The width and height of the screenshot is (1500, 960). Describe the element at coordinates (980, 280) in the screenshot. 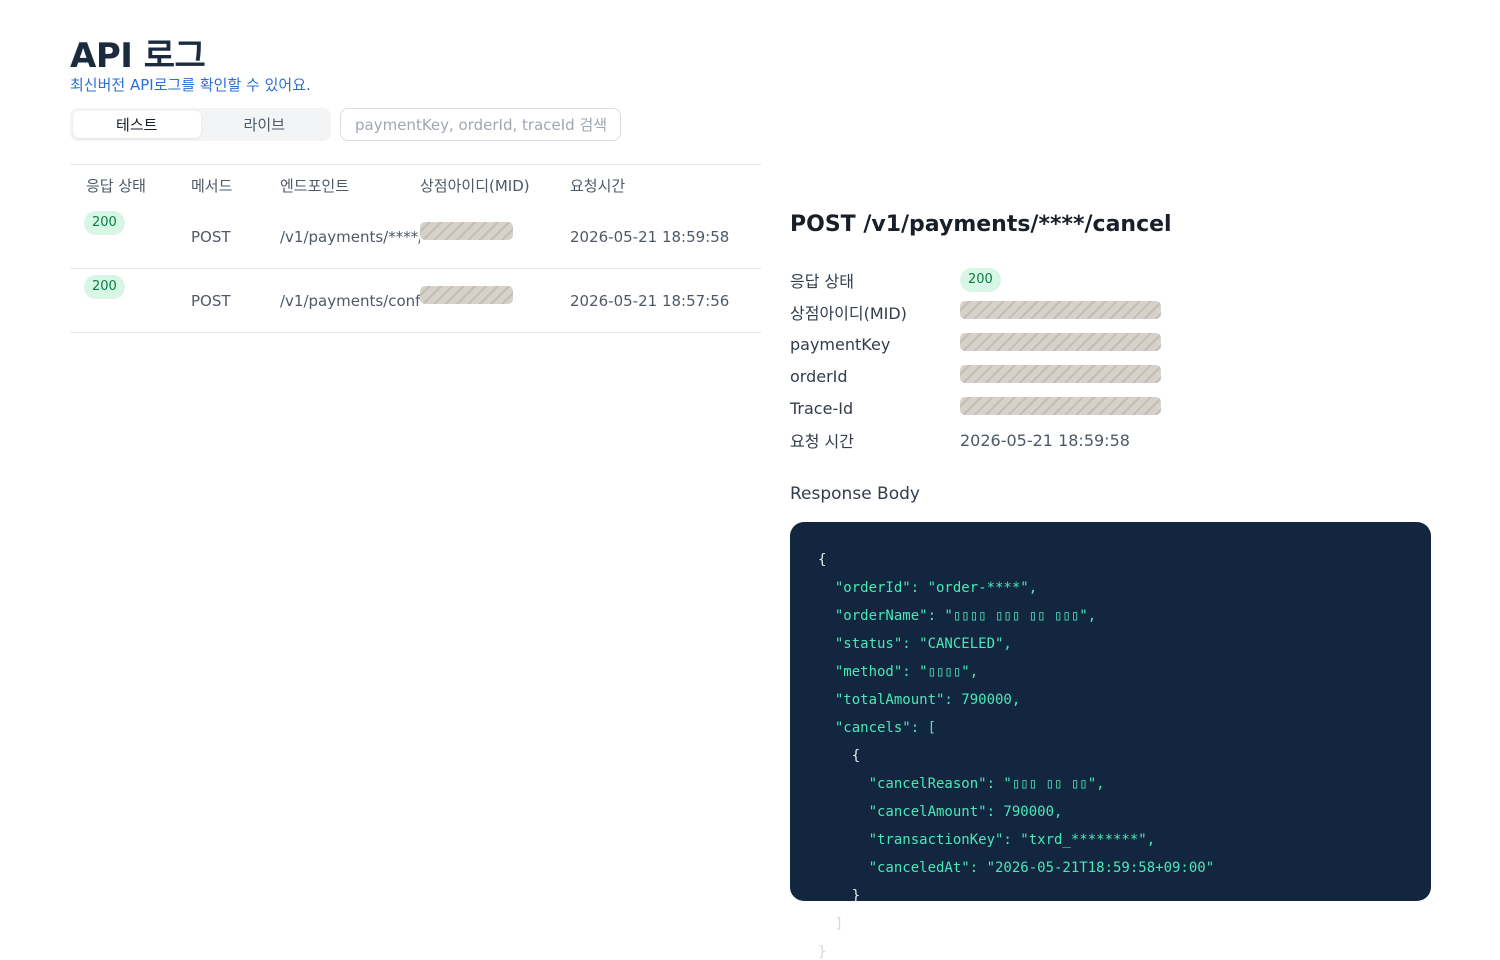

I see `detail-status-badge: 200` at that location.